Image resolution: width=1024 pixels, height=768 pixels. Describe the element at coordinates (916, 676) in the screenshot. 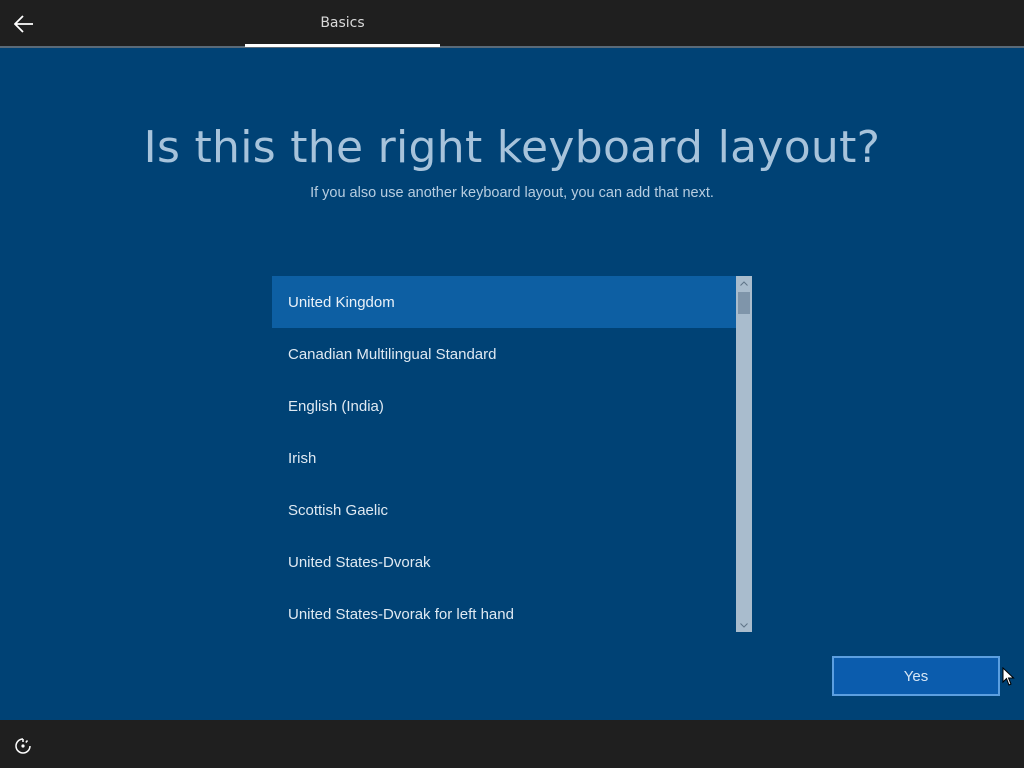

I see `yes-button: Yes` at that location.